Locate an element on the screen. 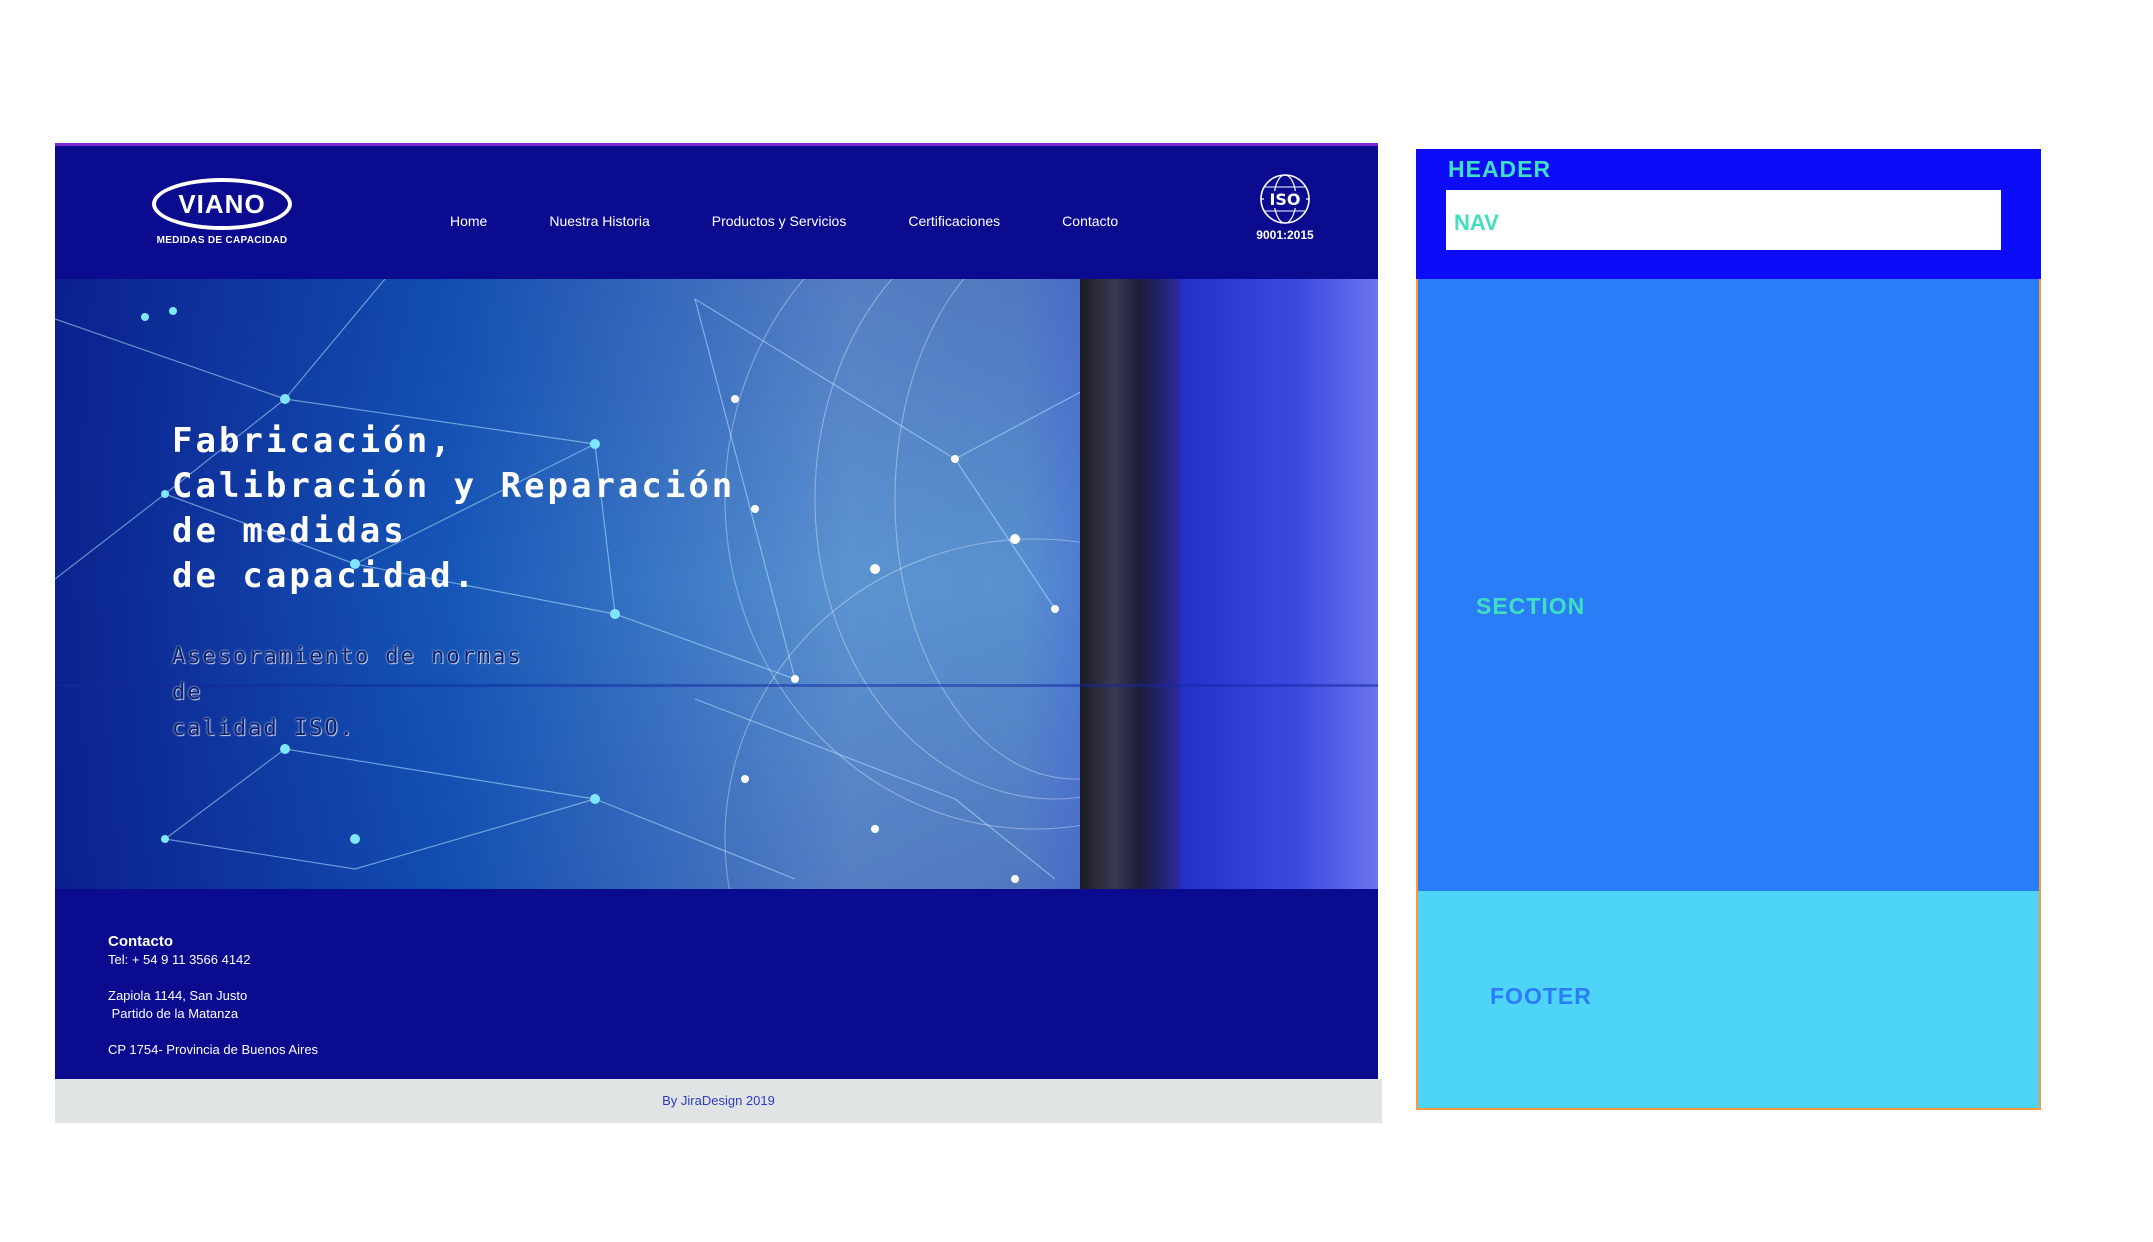  iso-label: ISO is located at coordinates (1284, 199).